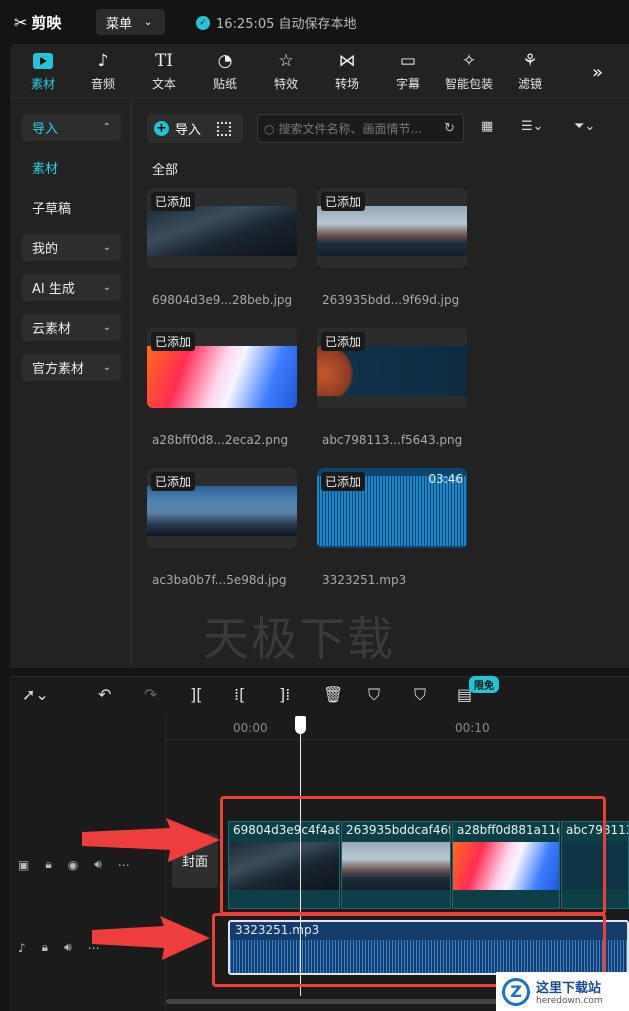  I want to click on tool-tabs: 素材 ♪ 音频 TI 文本 ◔ 贴纸 ☆ 特效 ⋈ 转场 ▭ 字幕 ✧ 智能包装 ⚘ 滤镜, so click(319, 71).